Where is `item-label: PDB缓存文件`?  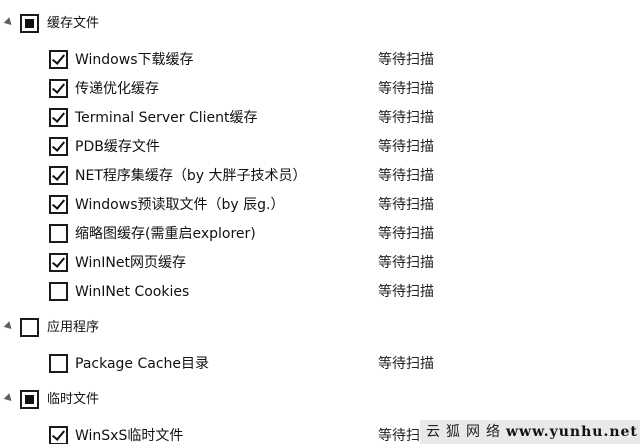 item-label: PDB缓存文件 is located at coordinates (117, 147).